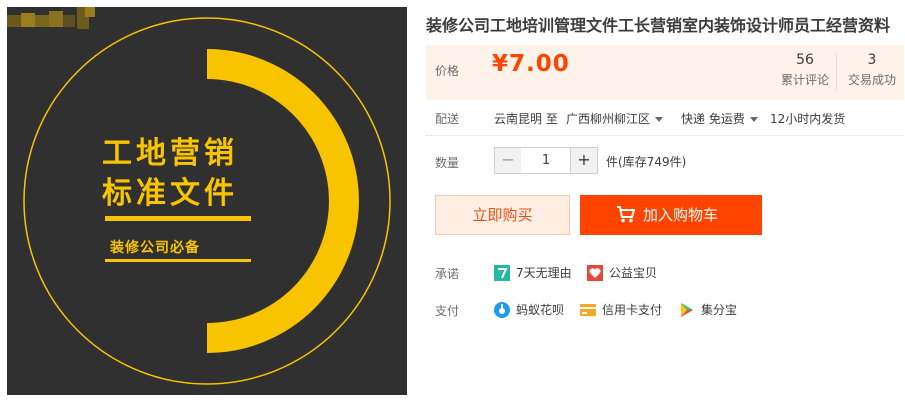 The width and height of the screenshot is (905, 417). I want to click on reviews-count: 56, so click(805, 60).